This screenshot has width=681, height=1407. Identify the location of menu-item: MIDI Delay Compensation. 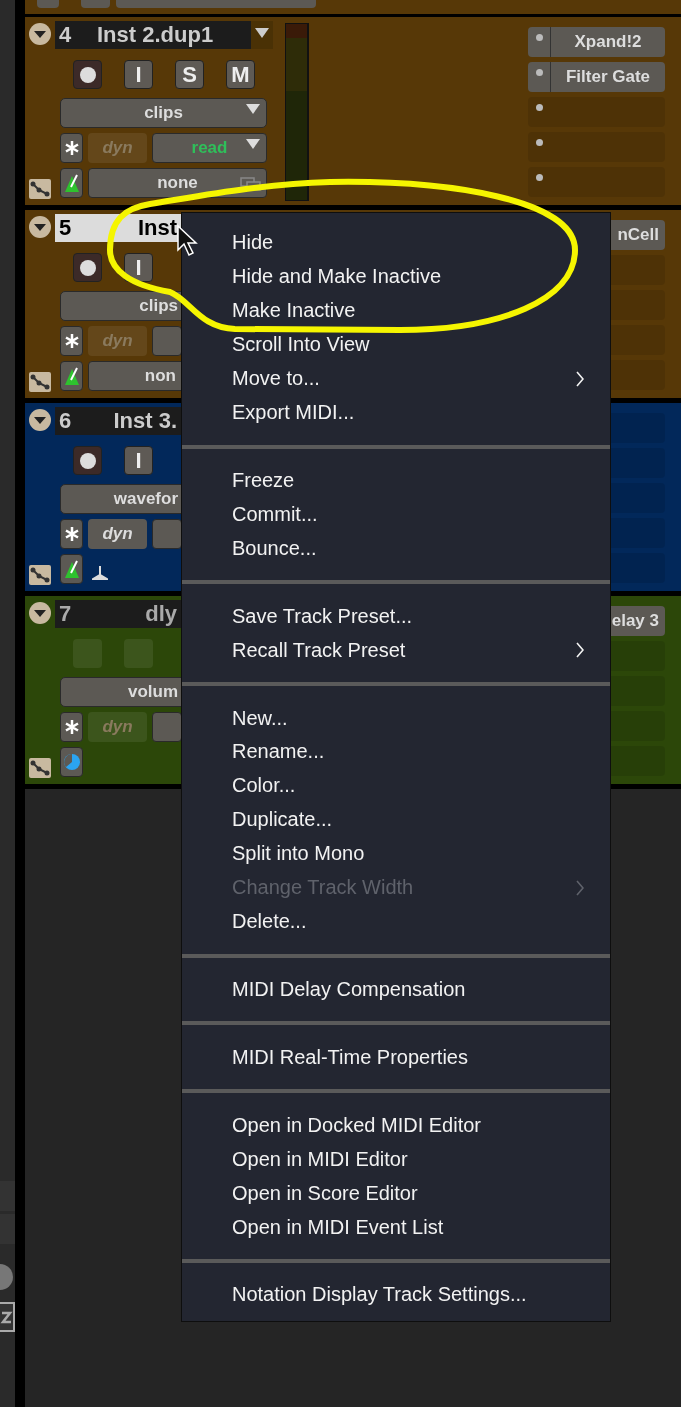
(396, 989).